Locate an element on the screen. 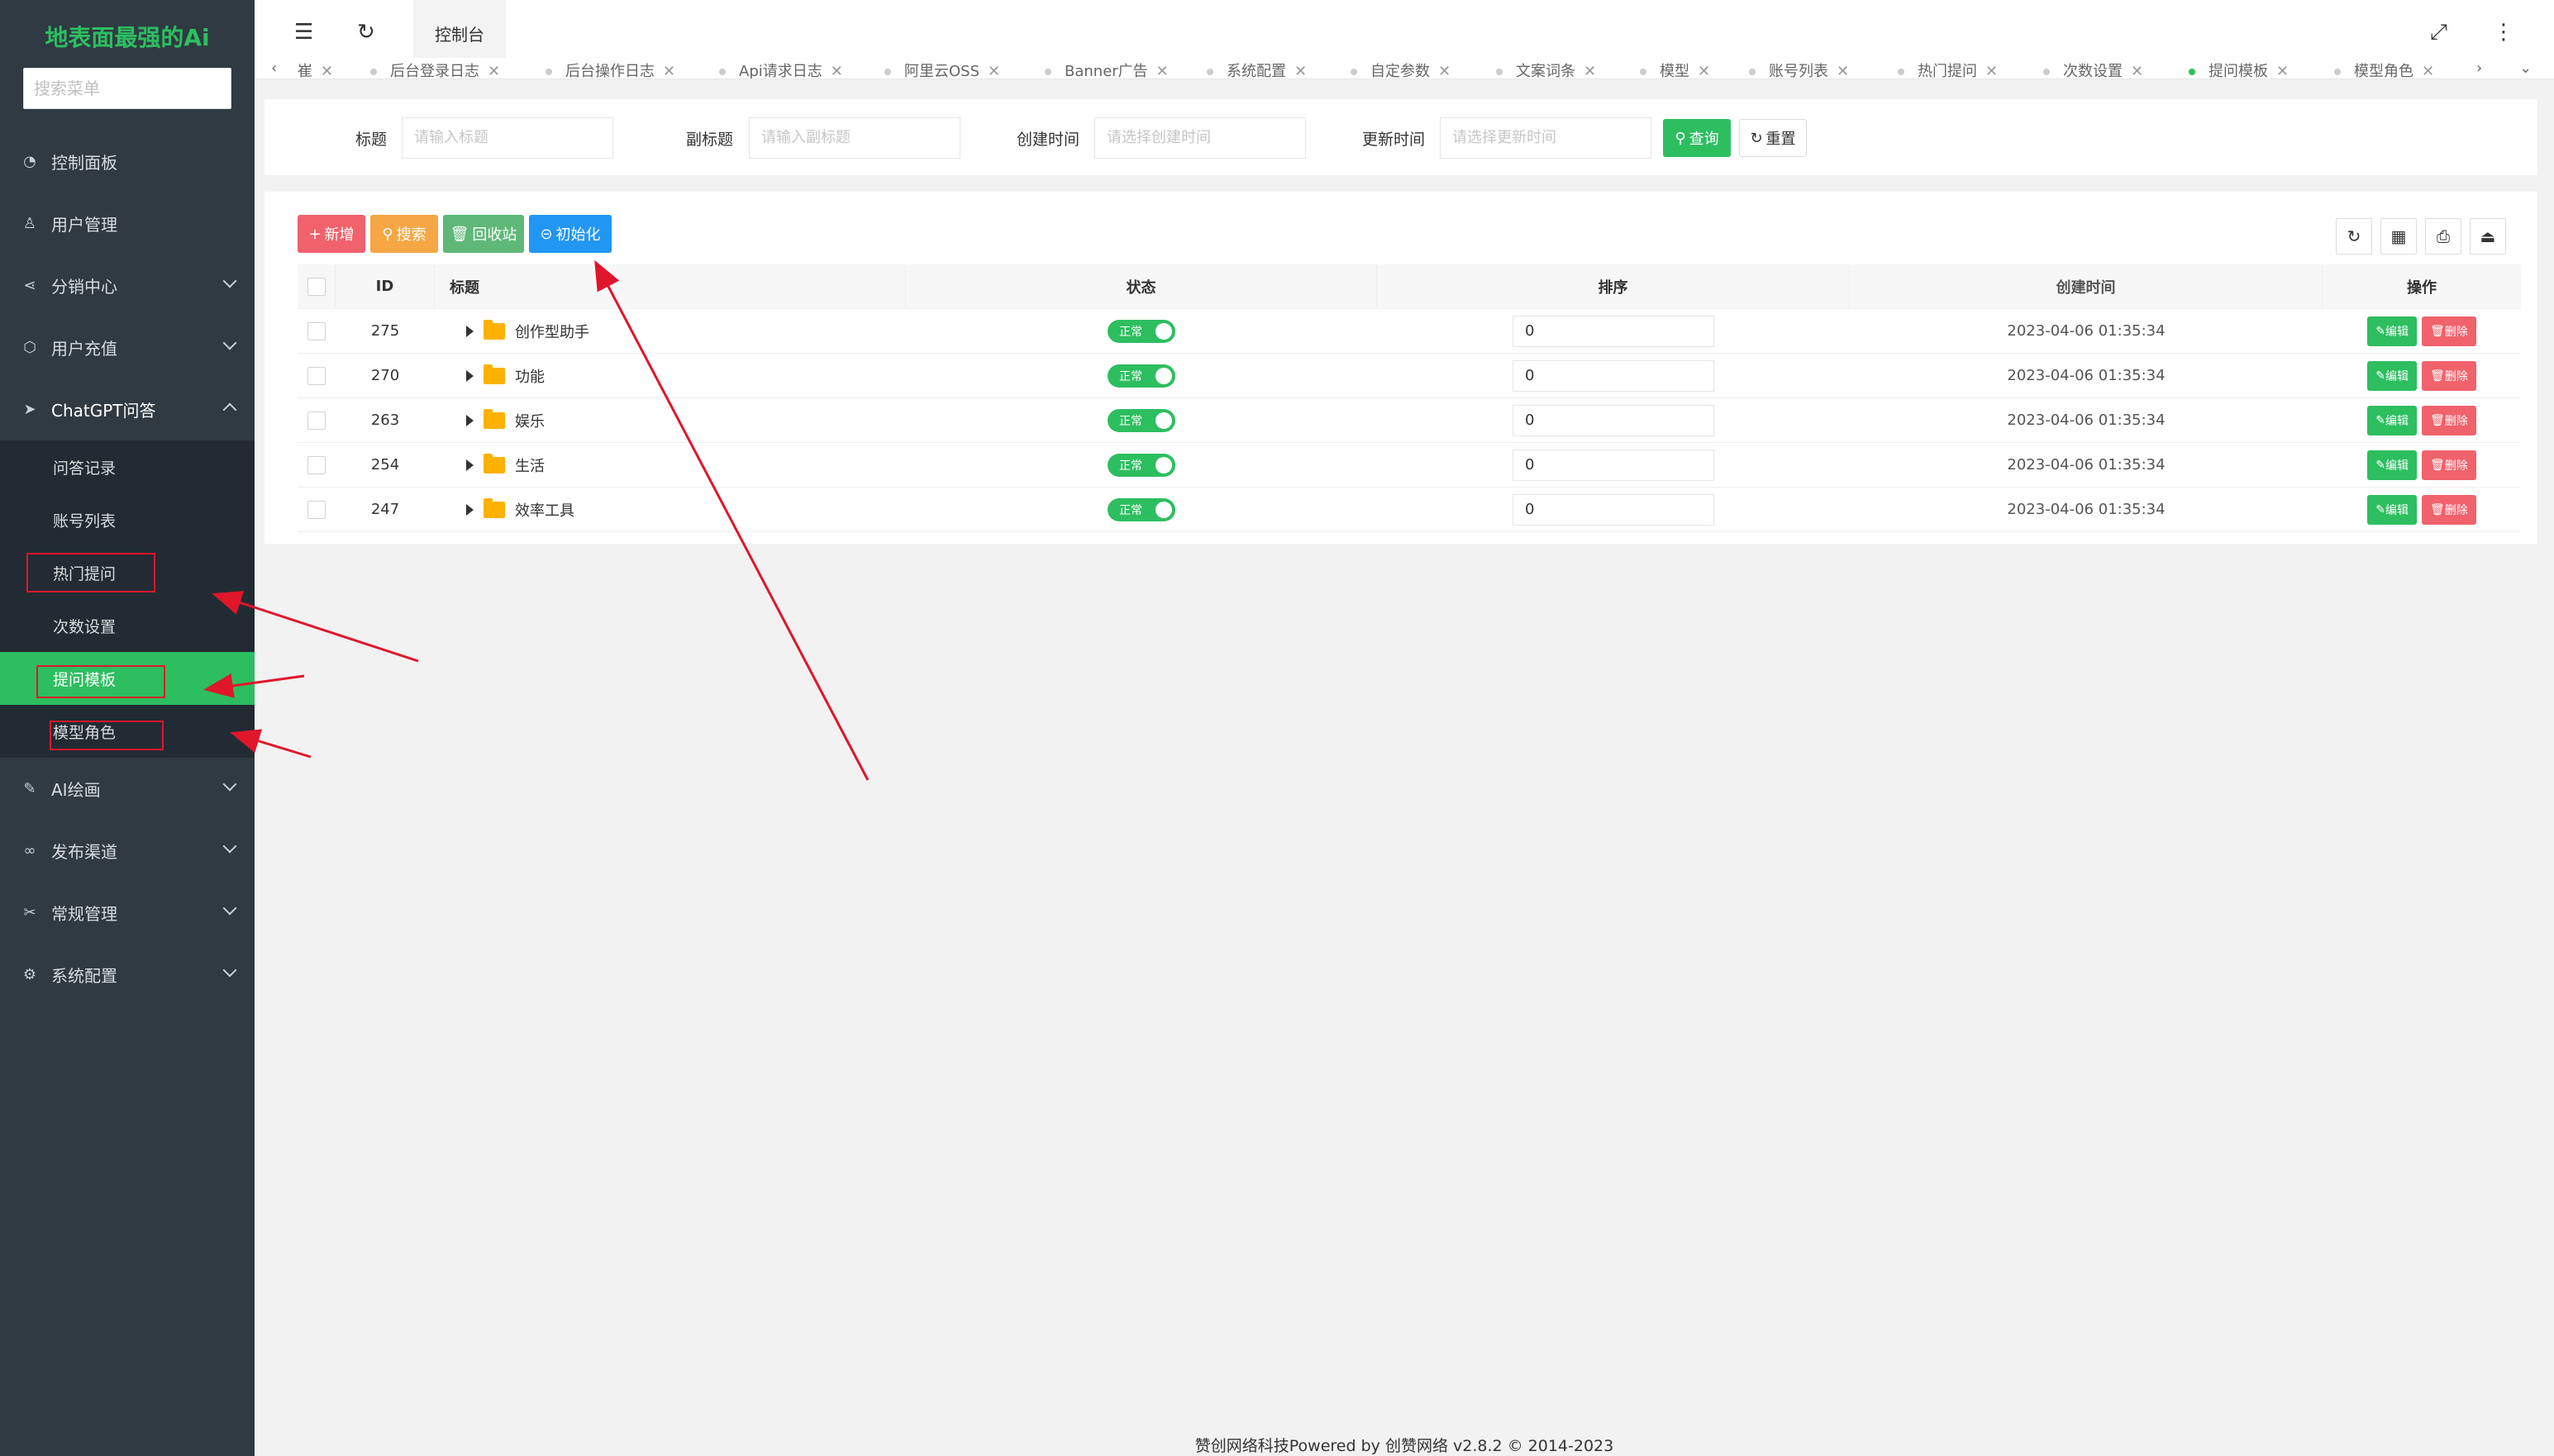  tab-item: 模型 ✕ is located at coordinates (1675, 69).